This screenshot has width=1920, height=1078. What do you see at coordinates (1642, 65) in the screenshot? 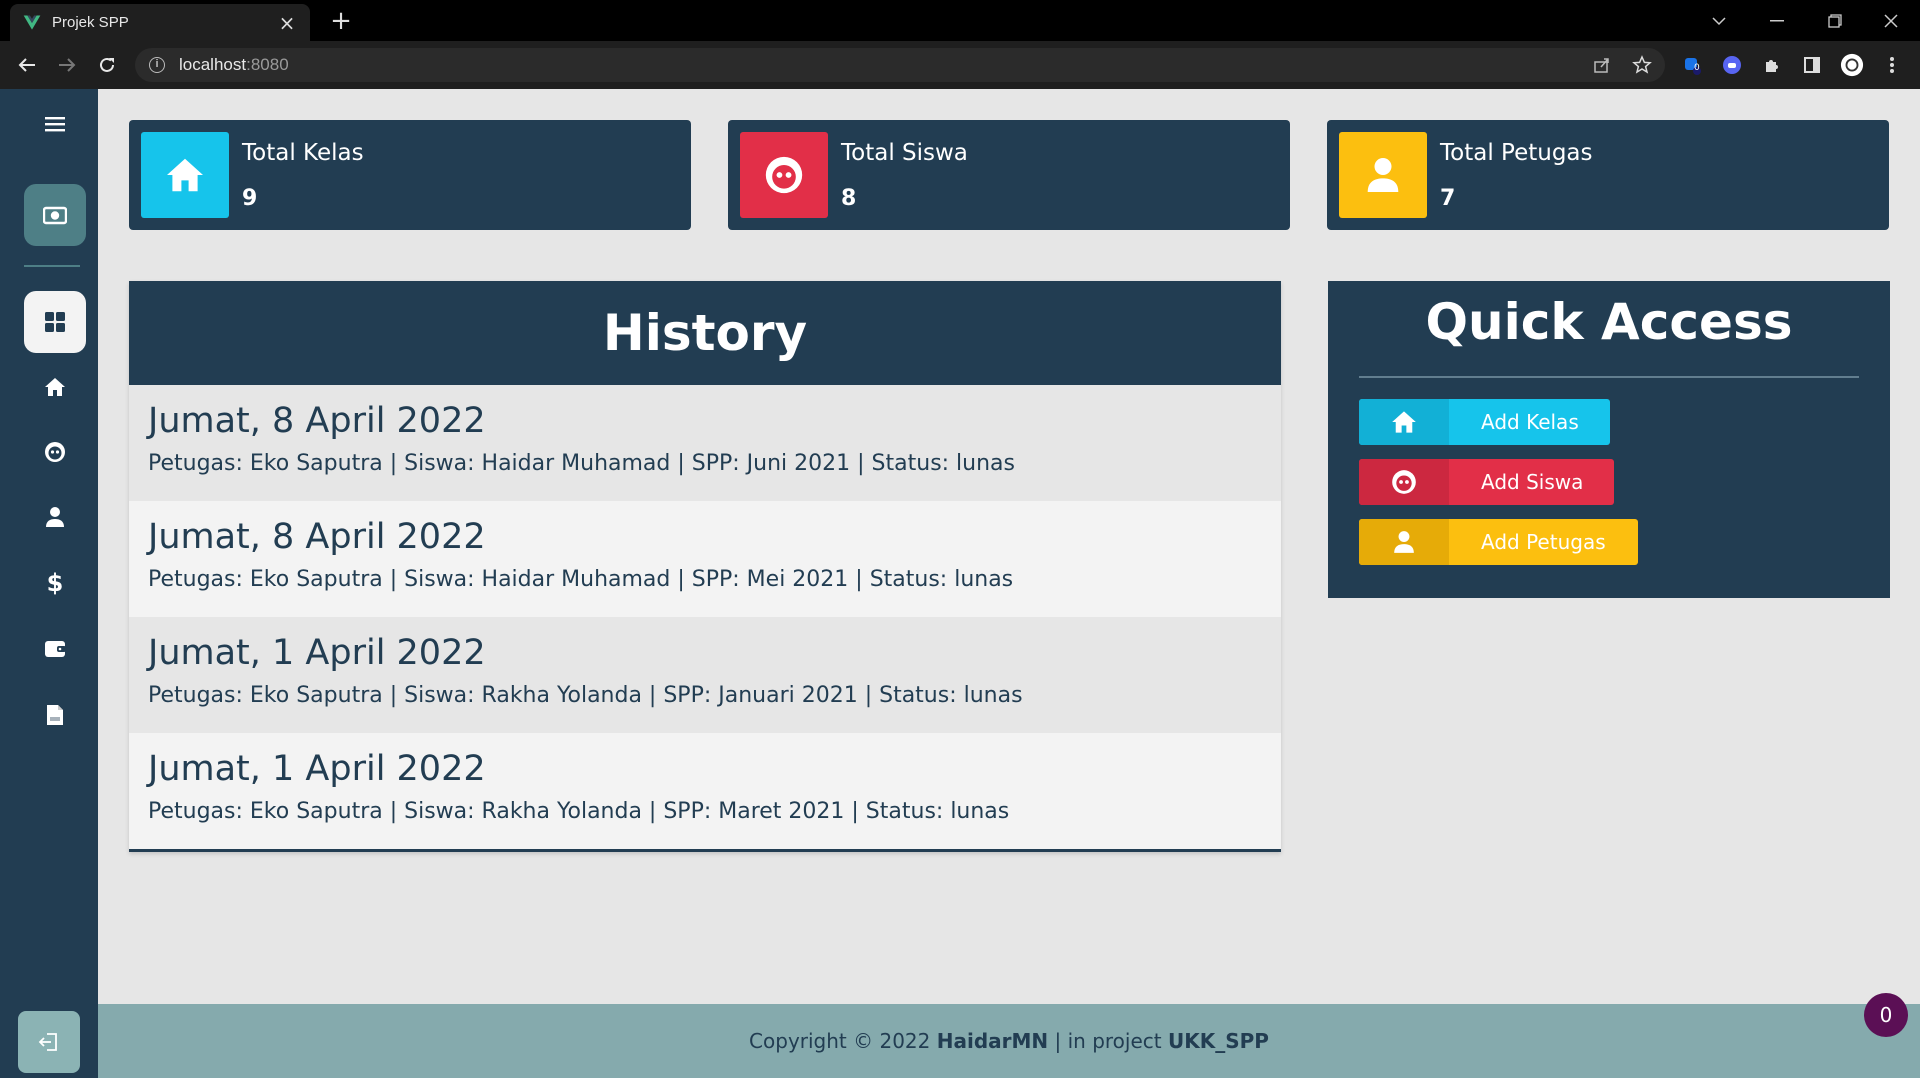
I see `bookmark-star-icon` at bounding box center [1642, 65].